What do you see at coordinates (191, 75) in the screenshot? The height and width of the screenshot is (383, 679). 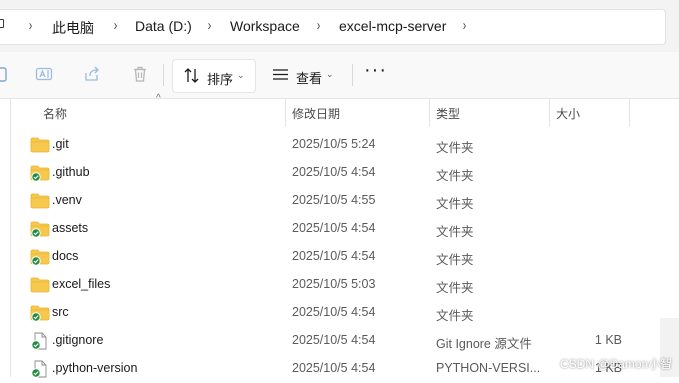 I see `sort-icon` at bounding box center [191, 75].